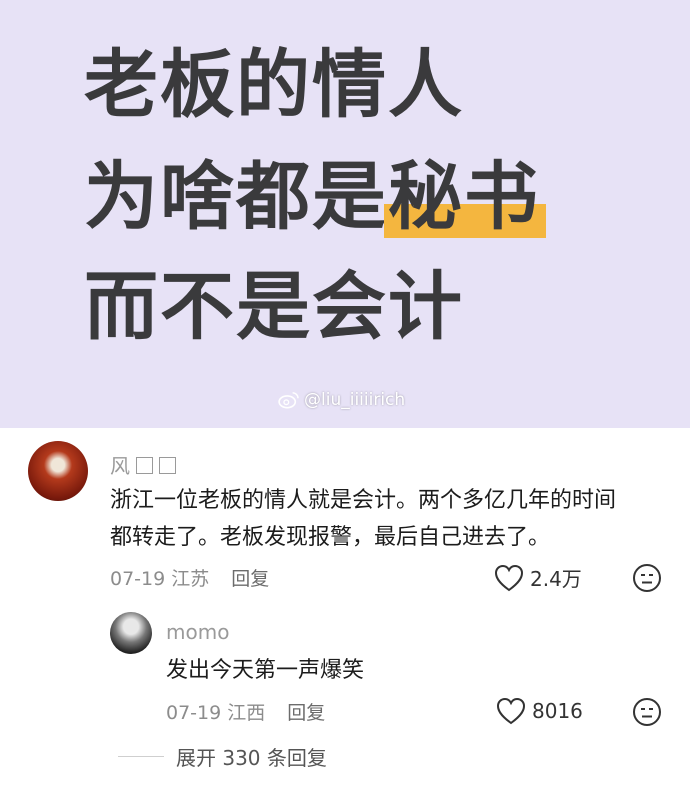  I want to click on divider, so click(141, 756).